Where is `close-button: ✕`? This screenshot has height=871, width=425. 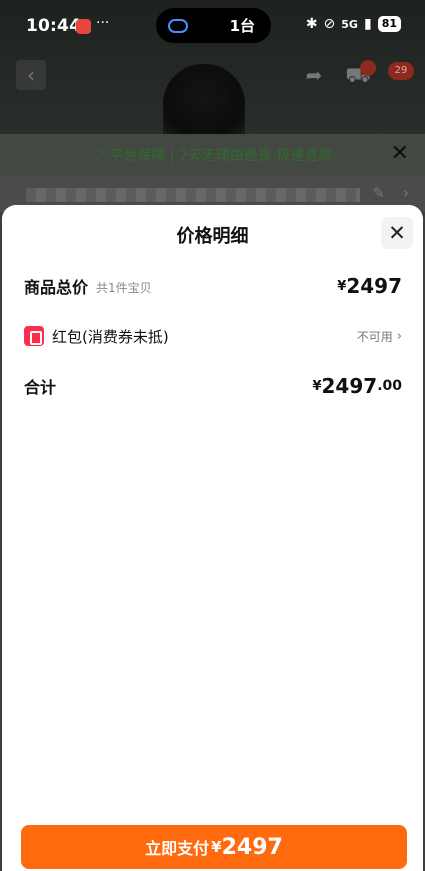 close-button: ✕ is located at coordinates (397, 233).